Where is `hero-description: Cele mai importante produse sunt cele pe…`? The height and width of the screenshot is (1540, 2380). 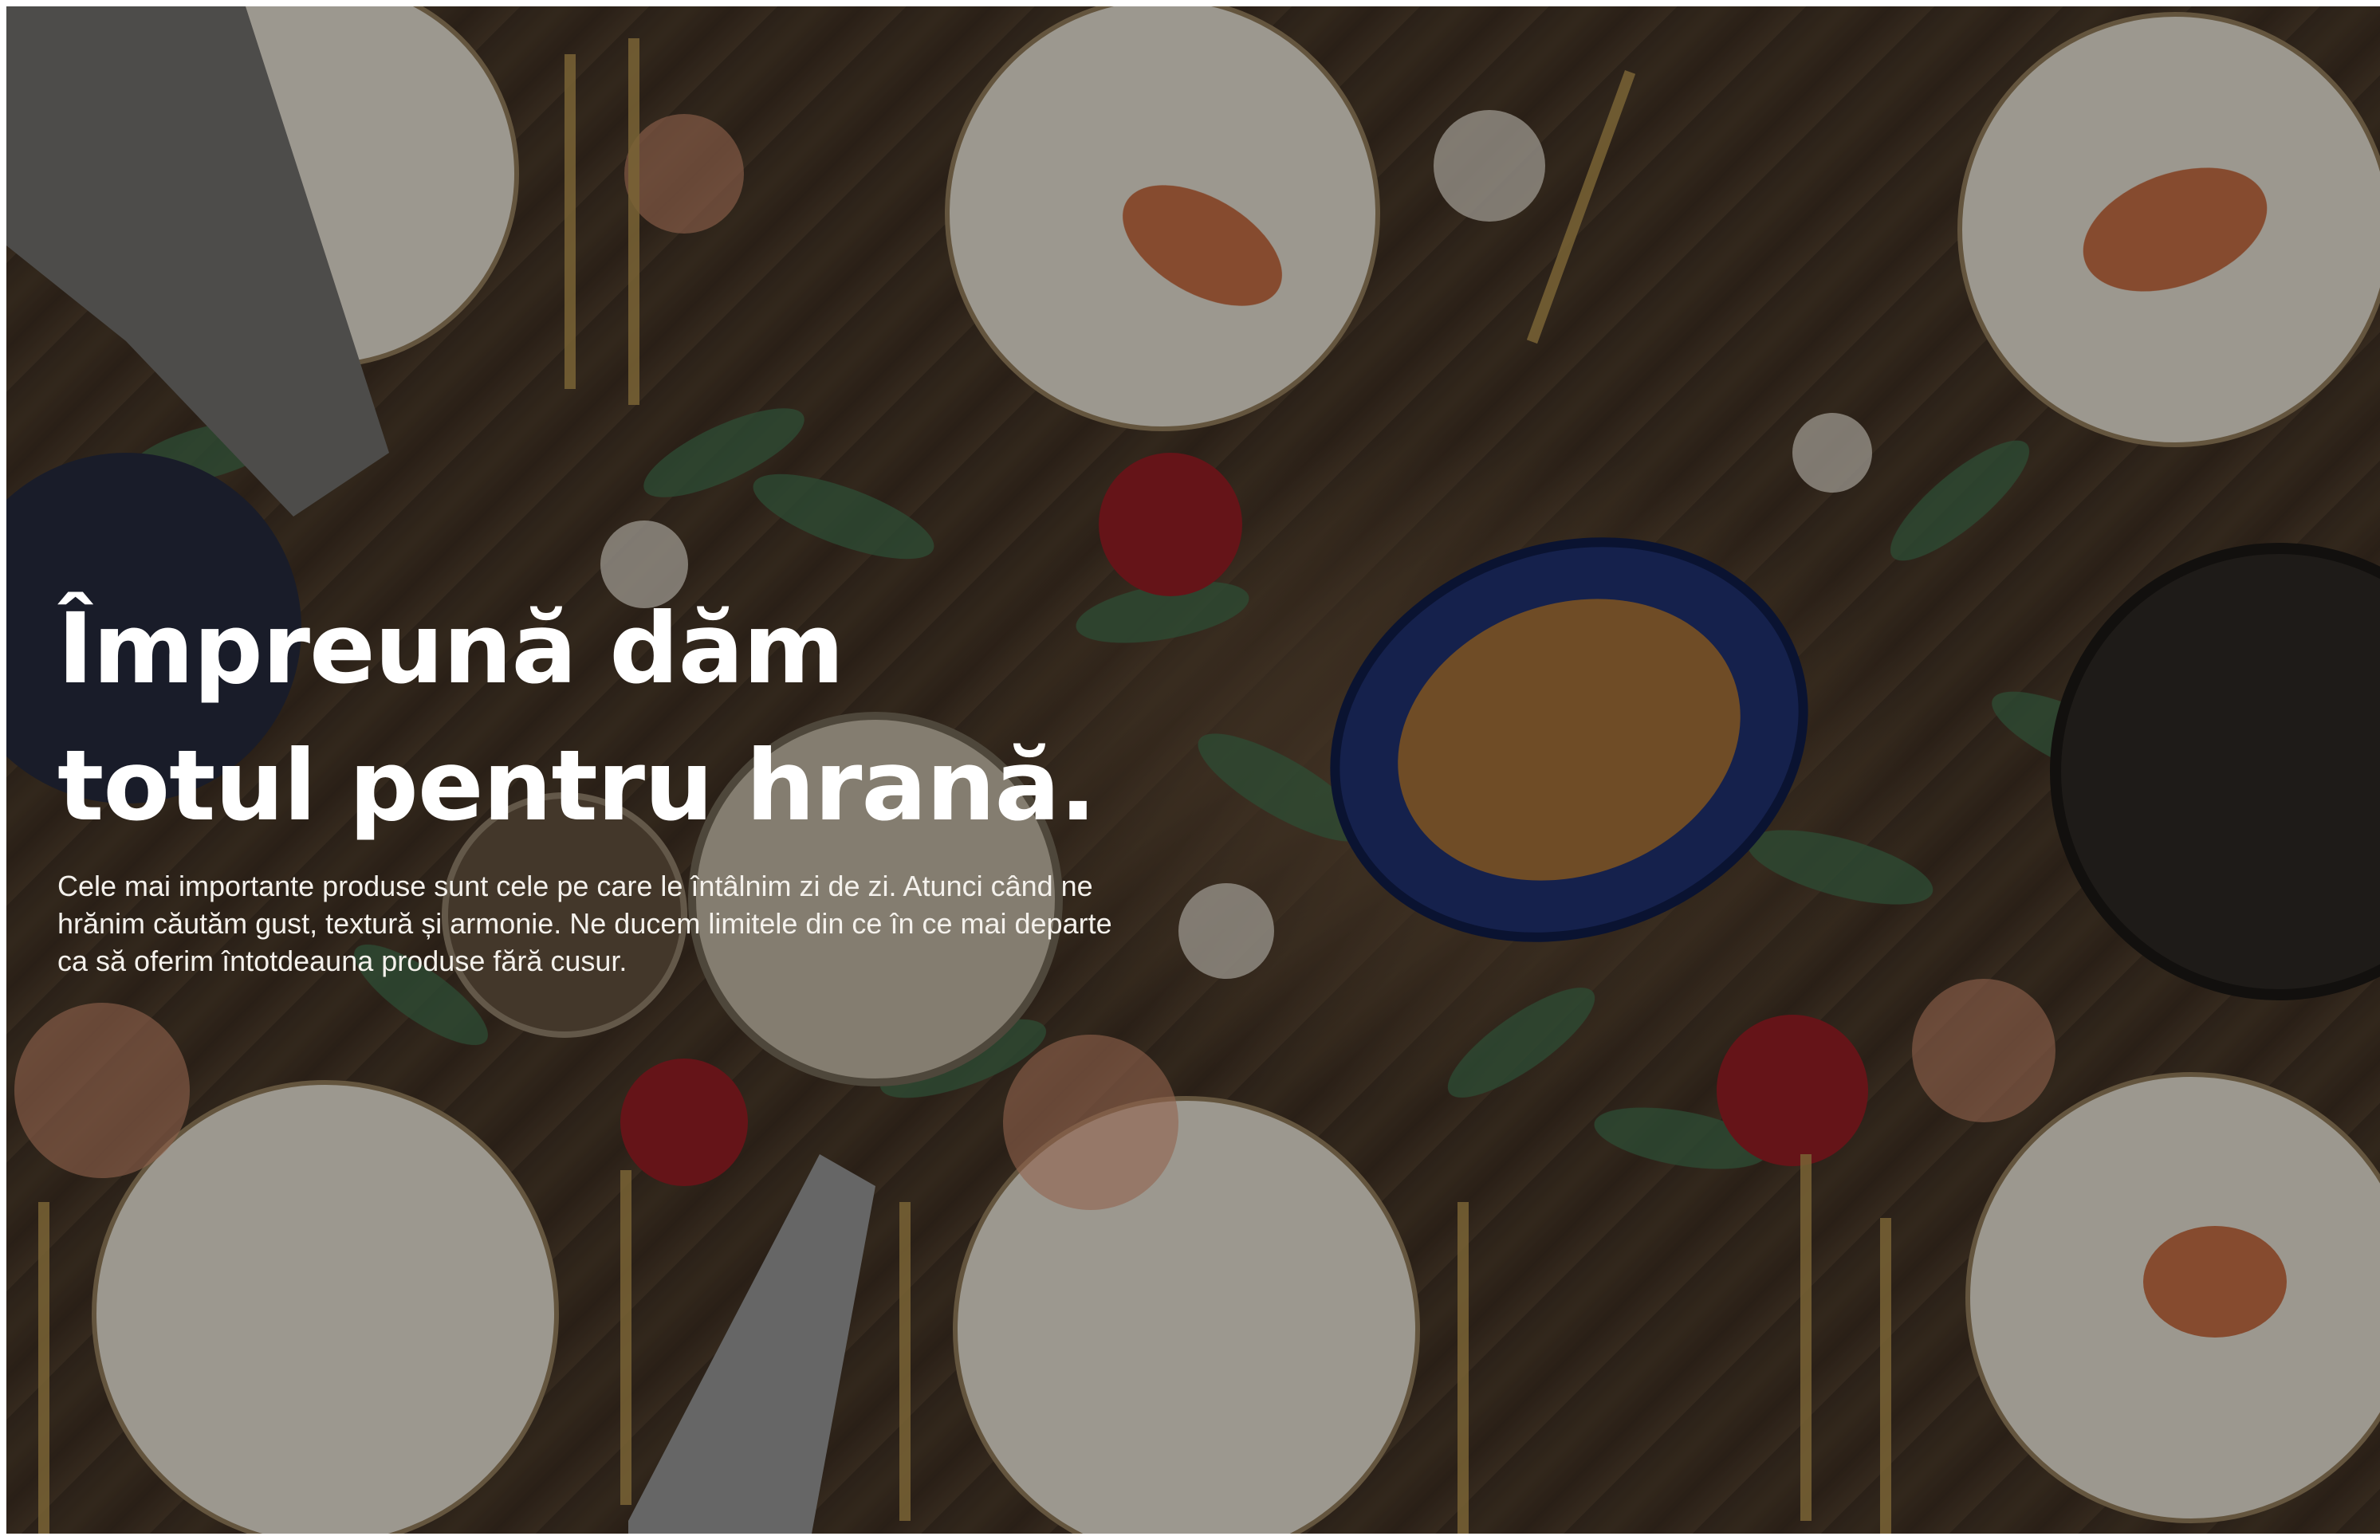
hero-description: Cele mai importante produse sunt cele pe… is located at coordinates (584, 924).